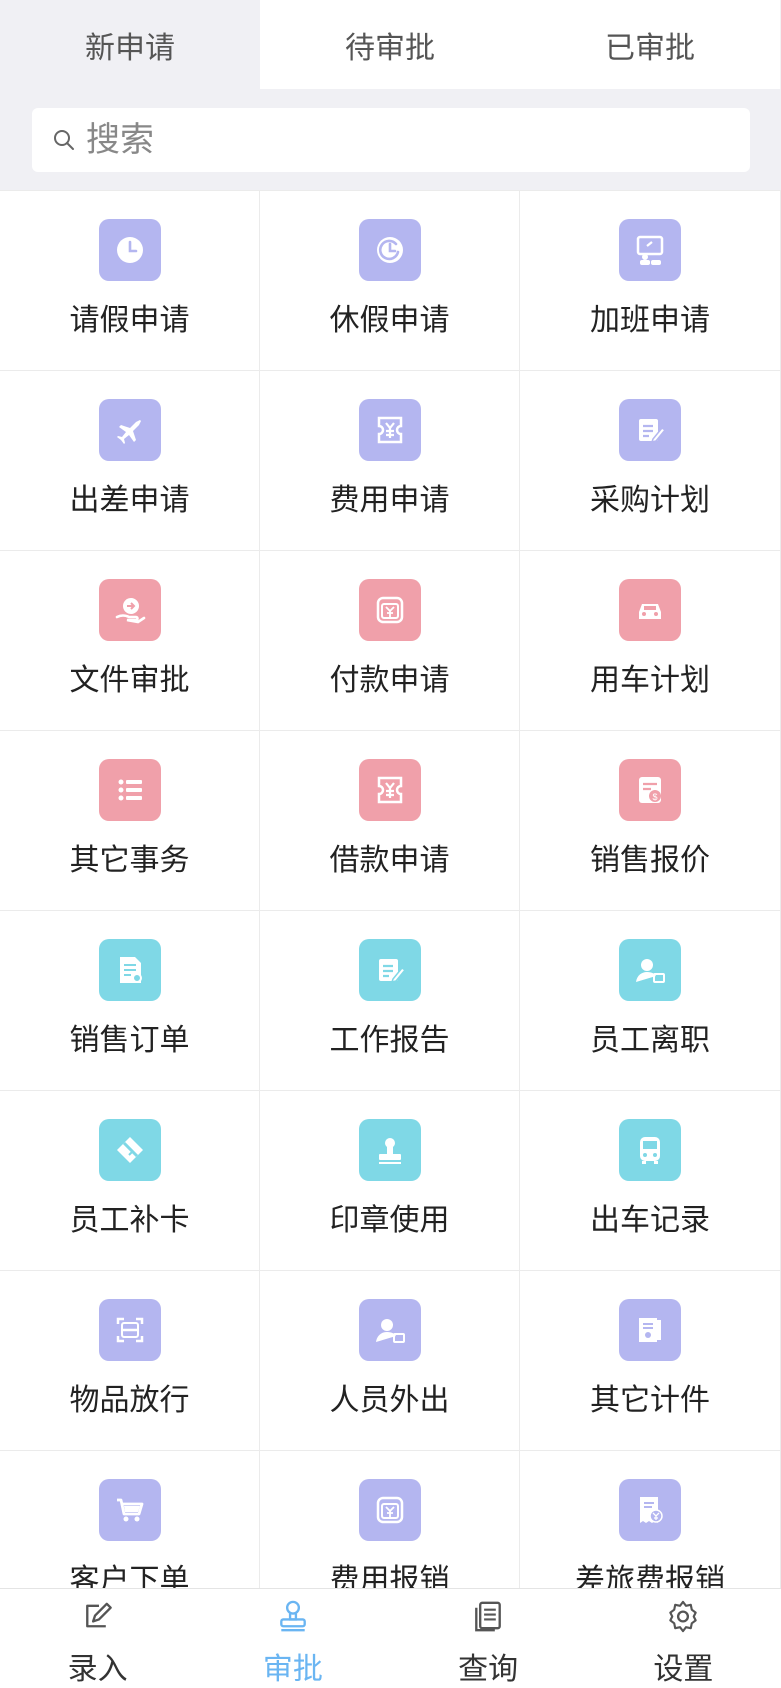  I want to click on grid-item-label: 其它事务, so click(129, 860).